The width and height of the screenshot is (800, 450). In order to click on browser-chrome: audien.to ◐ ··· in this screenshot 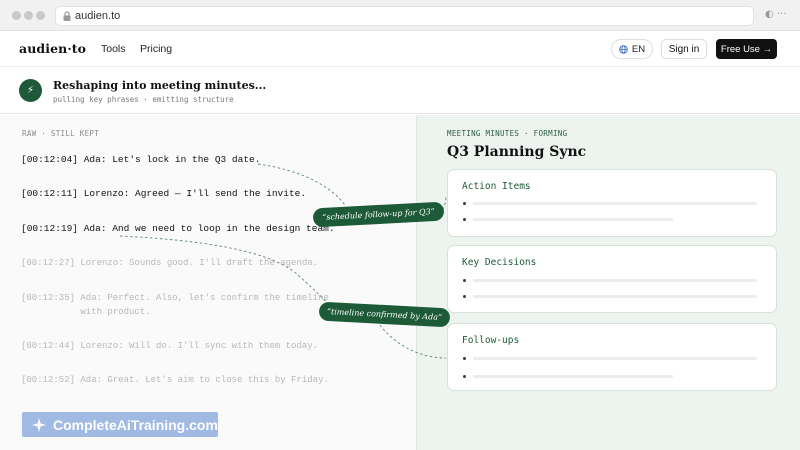, I will do `click(400, 15)`.